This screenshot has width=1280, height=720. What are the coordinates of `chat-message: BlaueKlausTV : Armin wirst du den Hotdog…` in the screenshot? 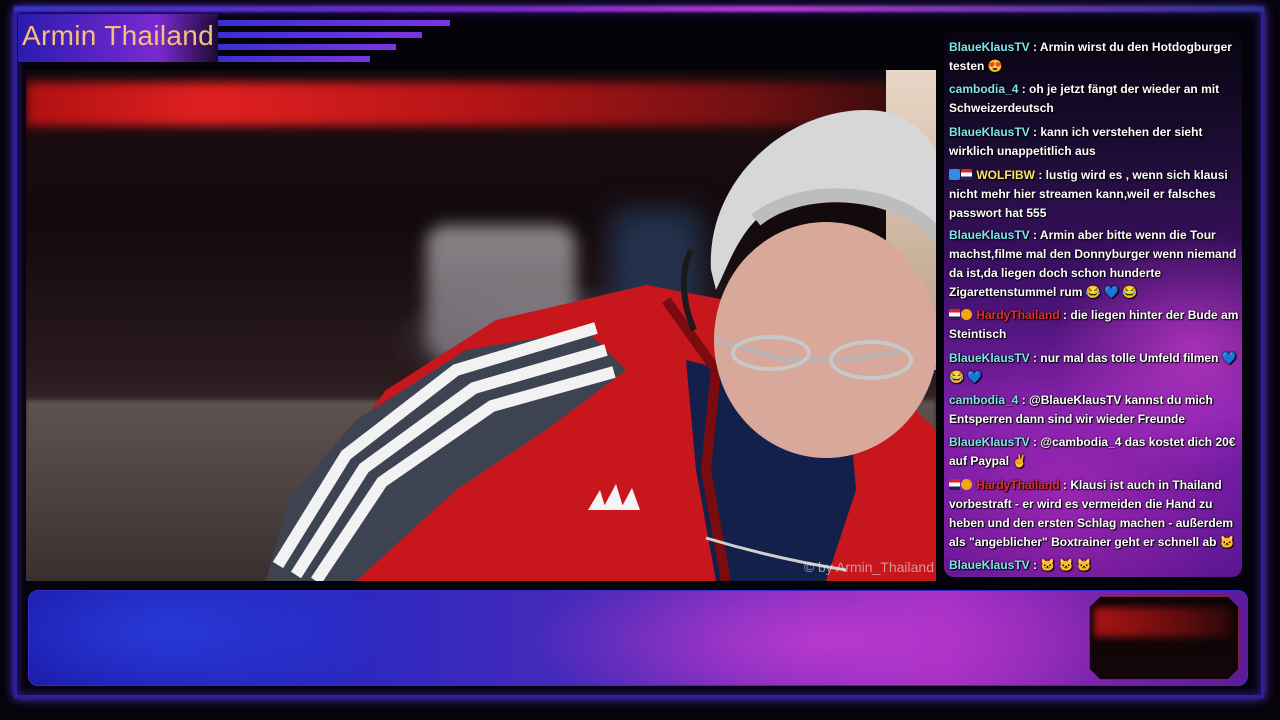 It's located at (1094, 57).